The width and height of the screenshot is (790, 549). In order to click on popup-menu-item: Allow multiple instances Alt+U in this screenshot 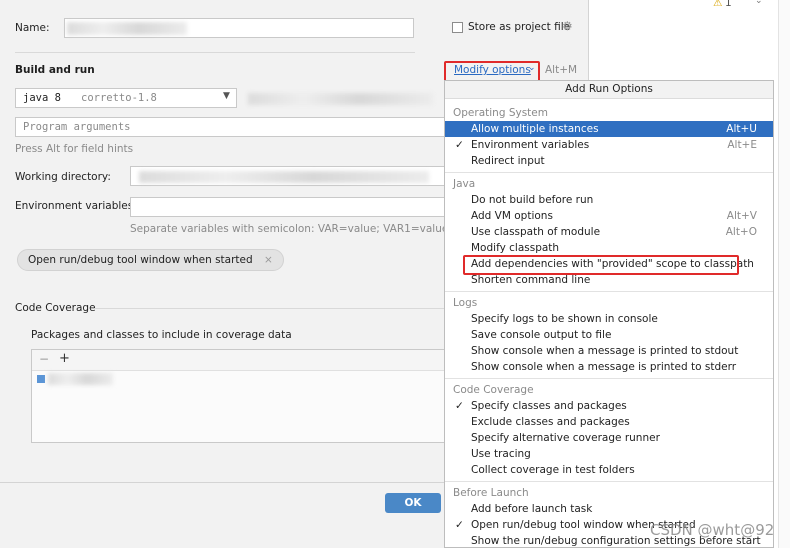, I will do `click(609, 129)`.